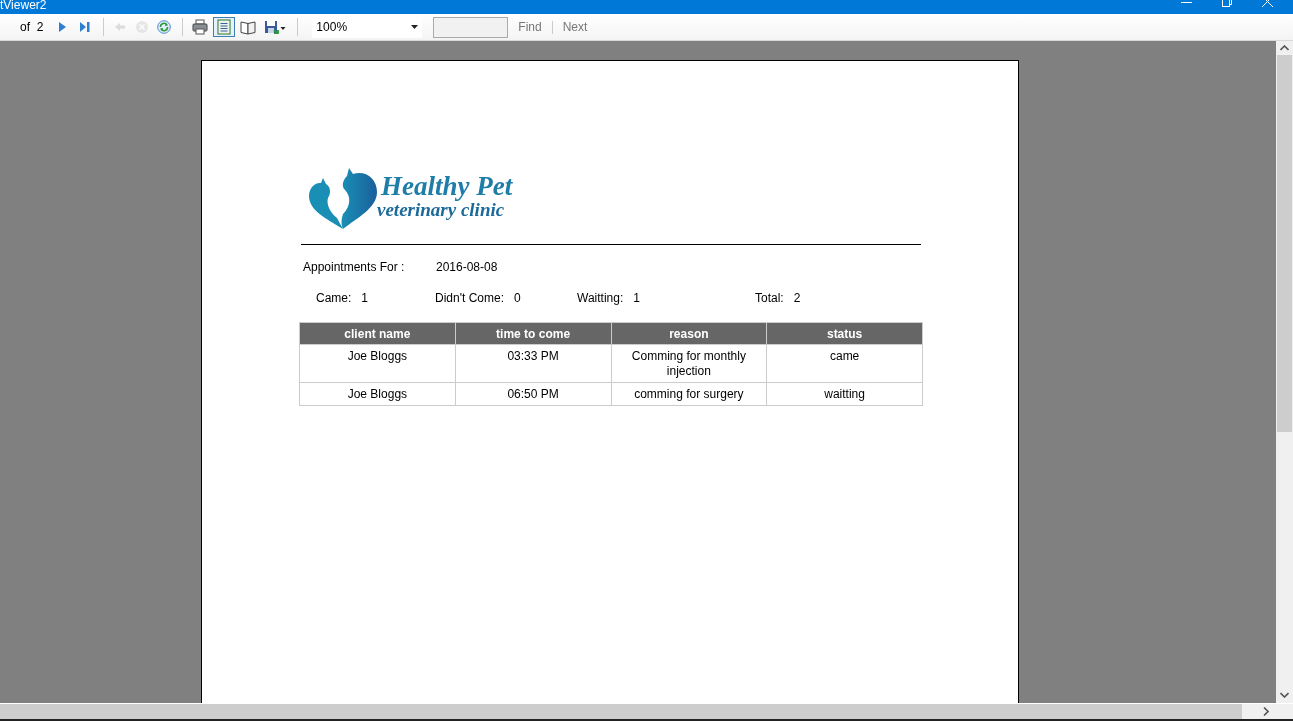 The image size is (1293, 721). Describe the element at coordinates (1284, 695) in the screenshot. I see `scroll-down-icon` at that location.